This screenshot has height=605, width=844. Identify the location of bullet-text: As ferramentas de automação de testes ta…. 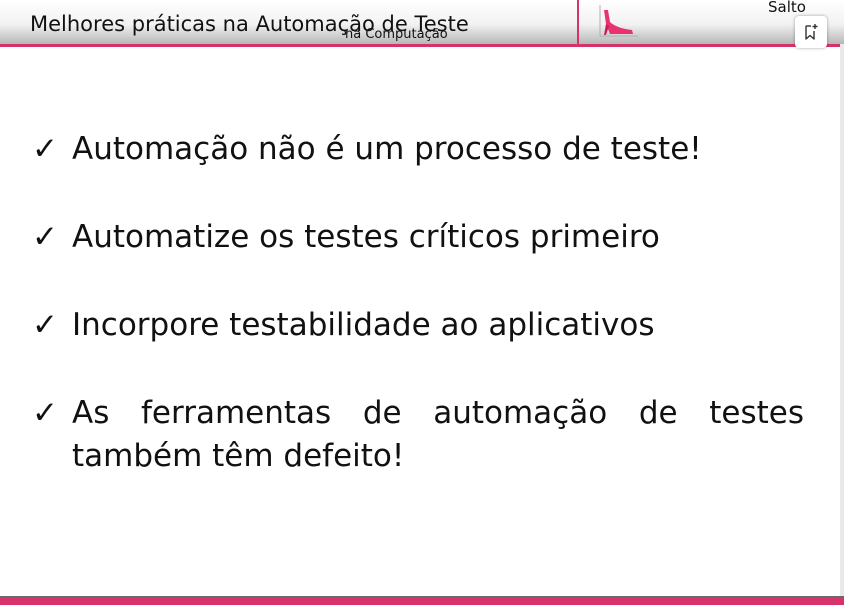
(438, 434).